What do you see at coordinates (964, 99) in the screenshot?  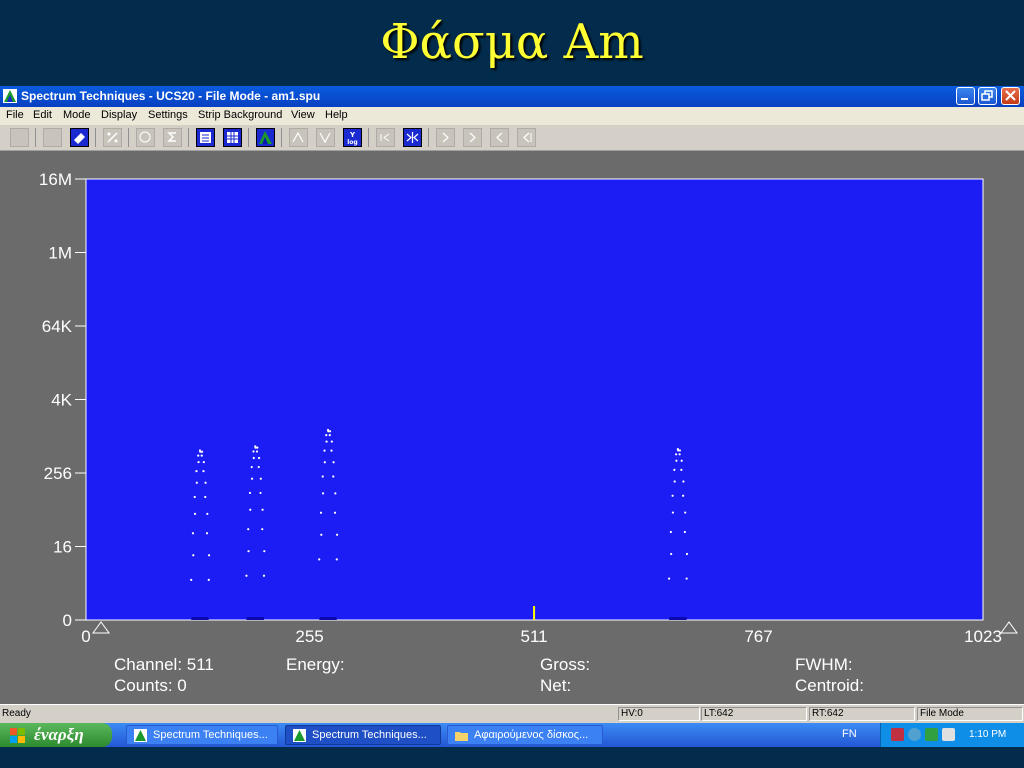 I see `minimize-icon` at bounding box center [964, 99].